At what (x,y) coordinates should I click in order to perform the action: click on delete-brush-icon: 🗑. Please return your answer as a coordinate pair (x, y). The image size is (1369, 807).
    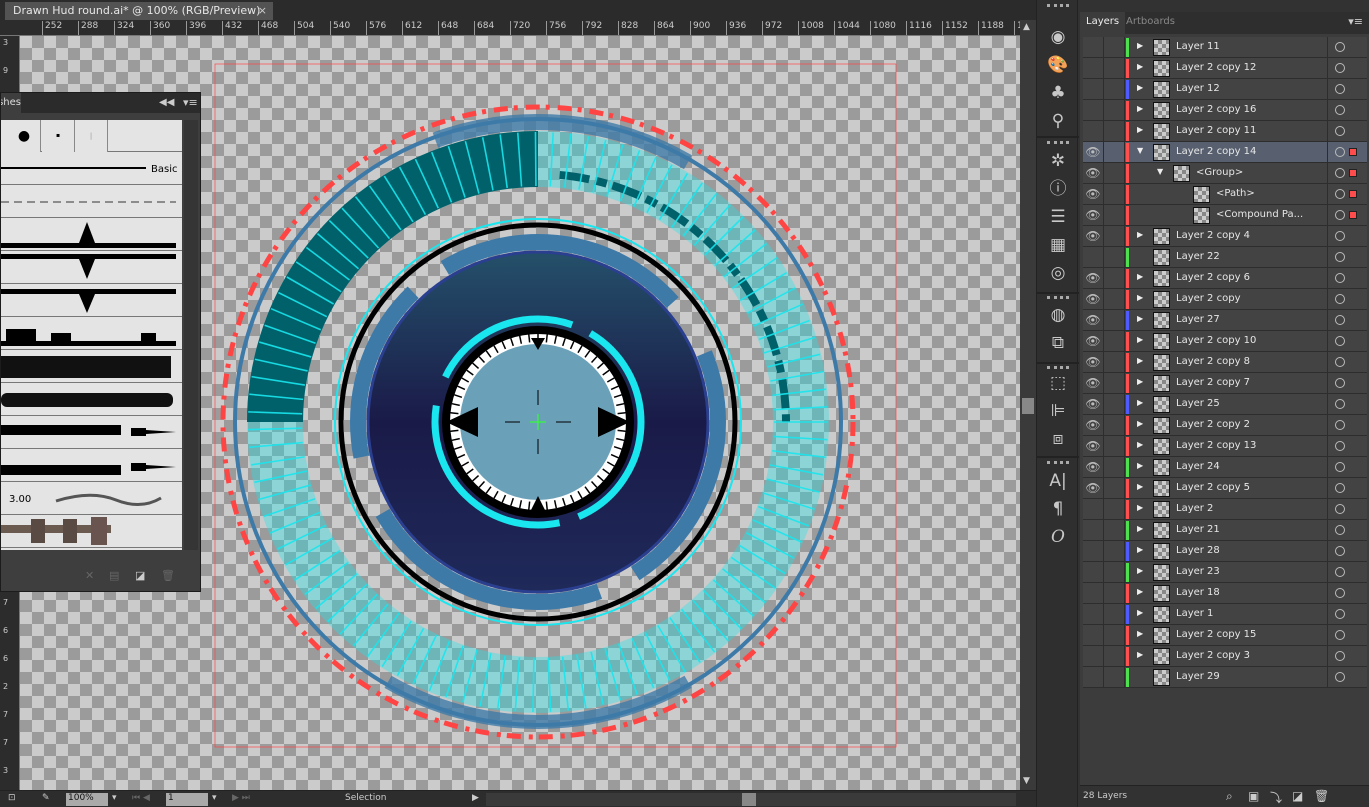
    Looking at the image, I should click on (168, 575).